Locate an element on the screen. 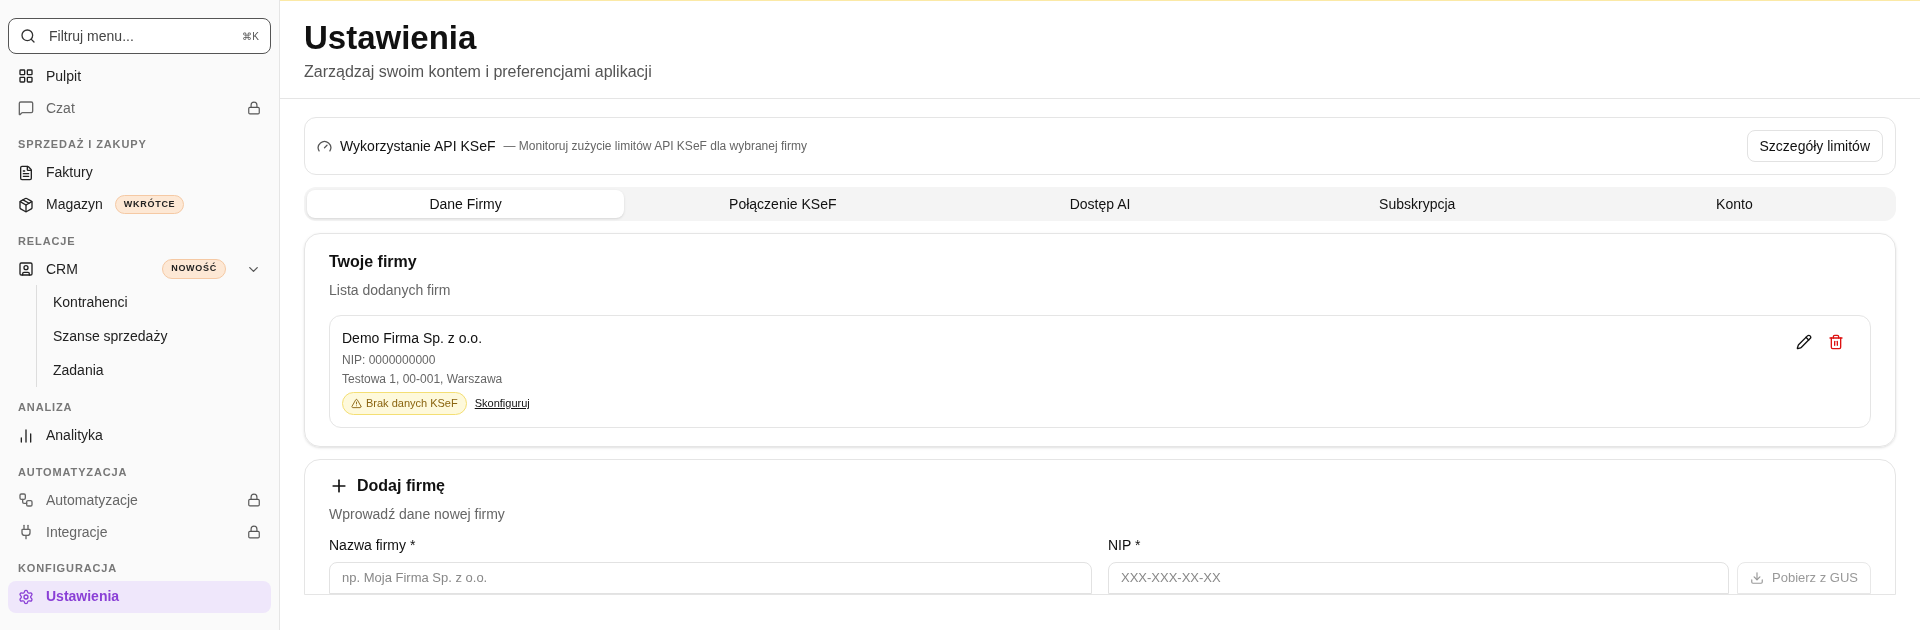  menu-label: CRM is located at coordinates (62, 269).